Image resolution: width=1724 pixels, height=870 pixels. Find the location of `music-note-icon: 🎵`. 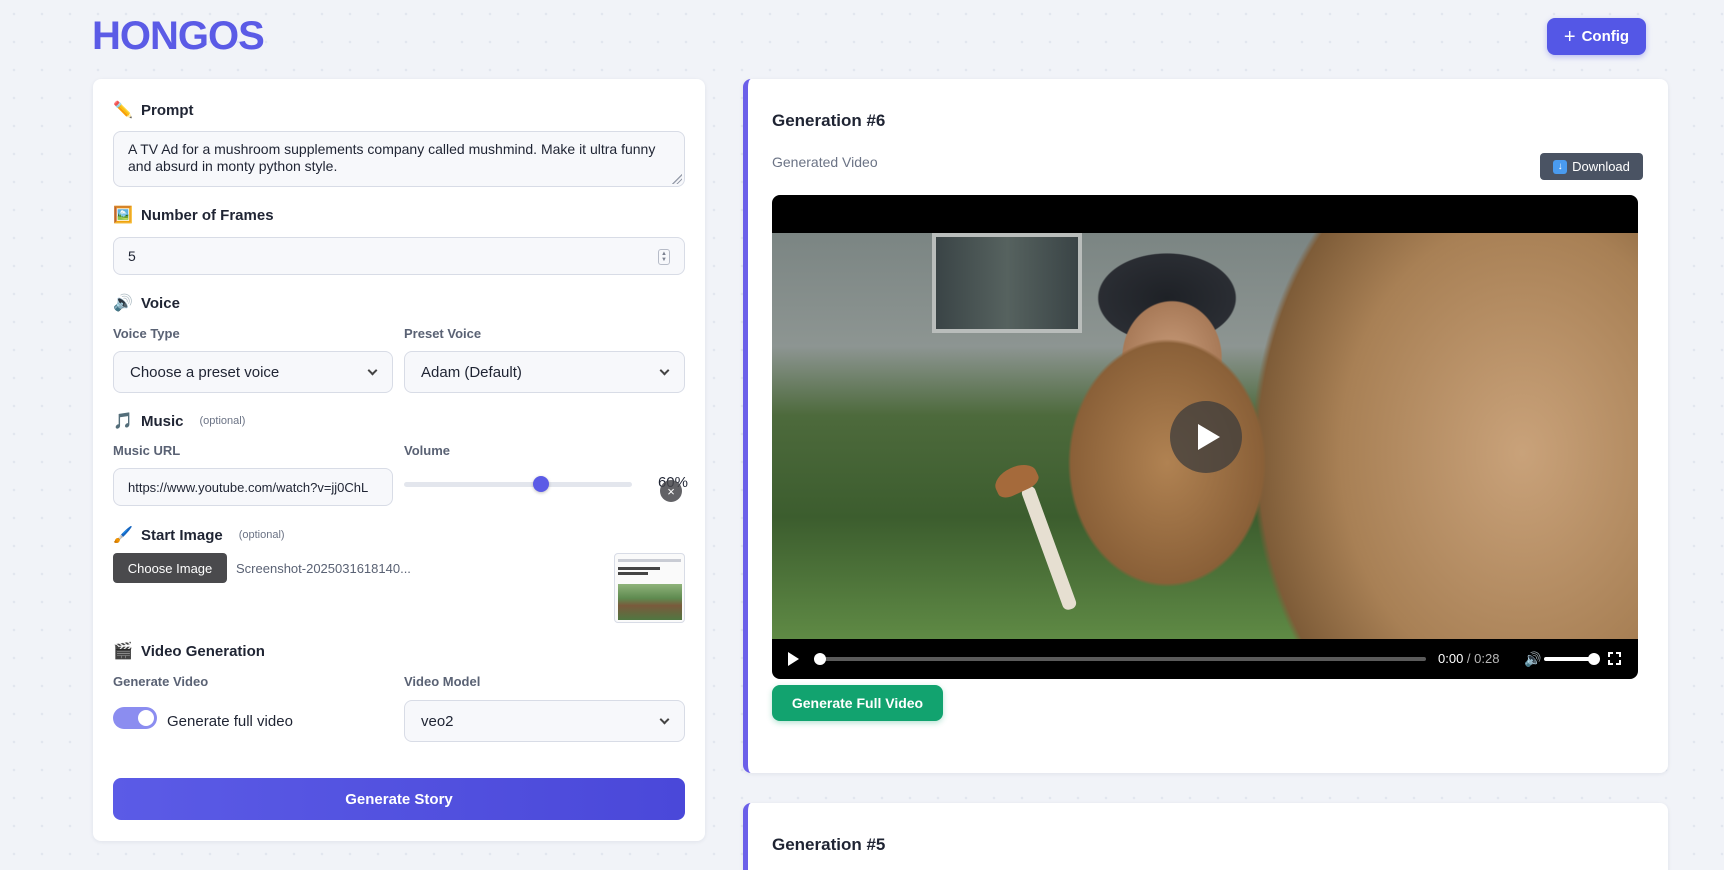

music-note-icon: 🎵 is located at coordinates (123, 421).